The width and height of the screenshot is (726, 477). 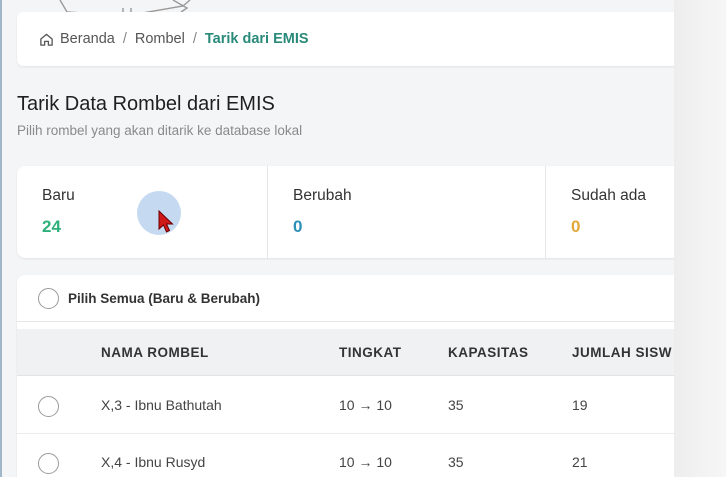 What do you see at coordinates (700, 238) in the screenshot?
I see `right-edge-overflow` at bounding box center [700, 238].